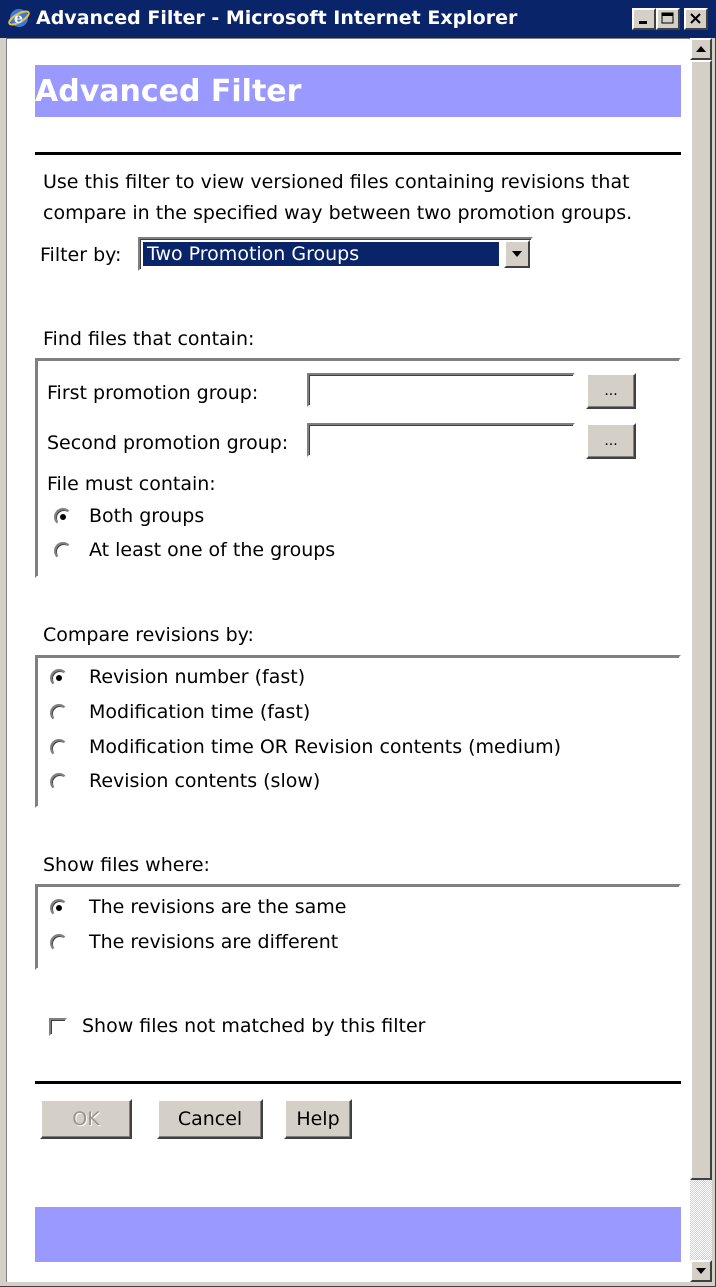 The image size is (716, 1287). What do you see at coordinates (218, 907) in the screenshot?
I see `revisions-same-label: The revisions are the same` at bounding box center [218, 907].